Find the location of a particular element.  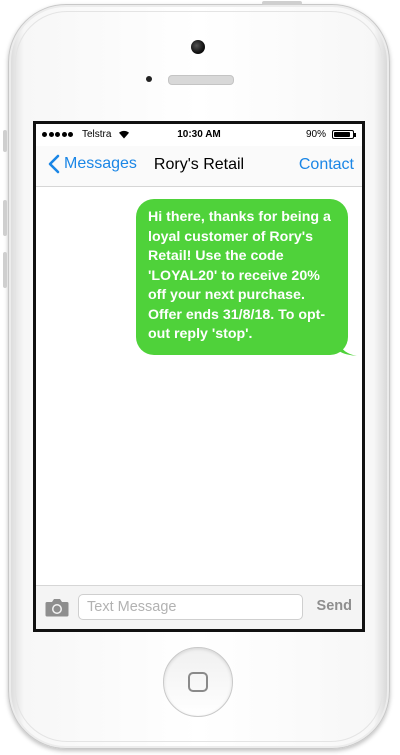

home-square-icon is located at coordinates (198, 682).